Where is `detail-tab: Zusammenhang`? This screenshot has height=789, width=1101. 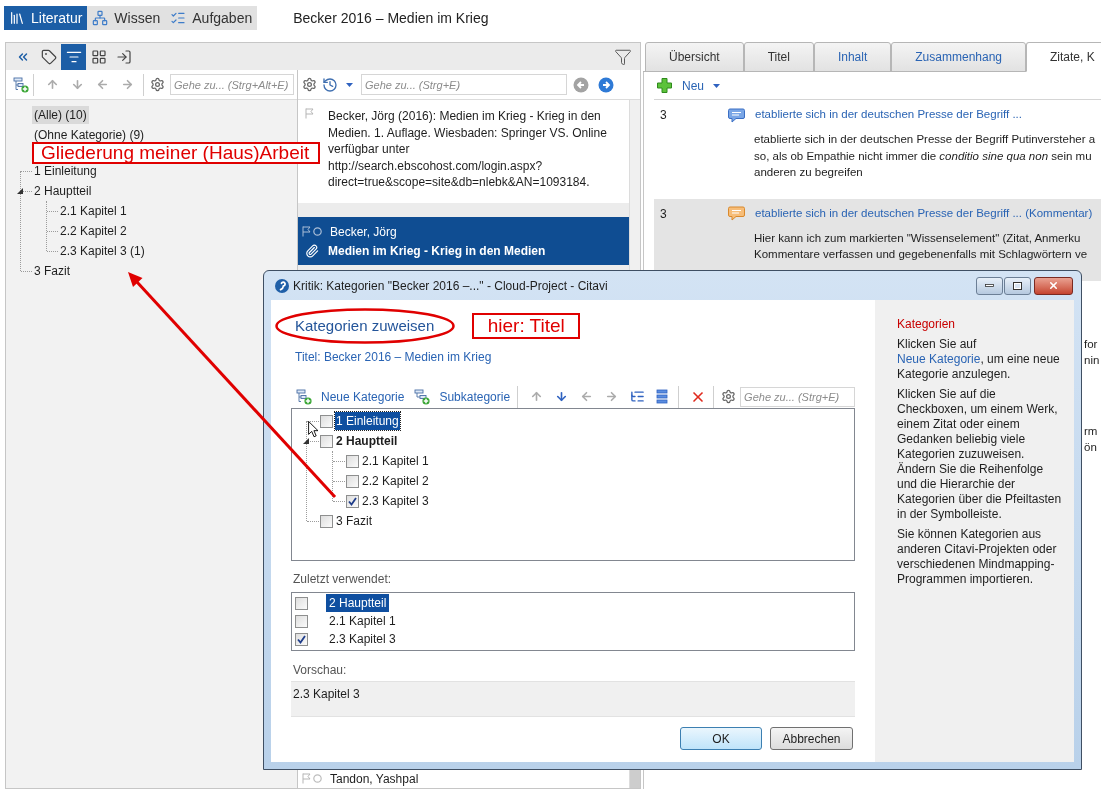
detail-tab: Zusammenhang is located at coordinates (958, 57).